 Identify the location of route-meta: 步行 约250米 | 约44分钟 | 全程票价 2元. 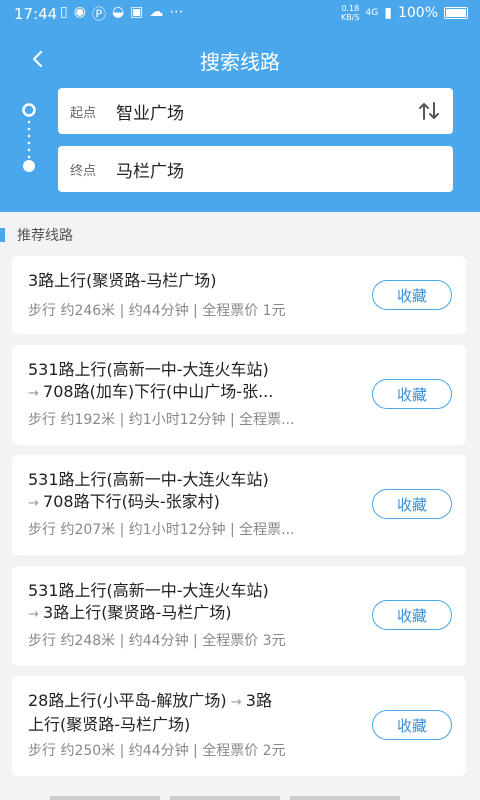
(157, 751).